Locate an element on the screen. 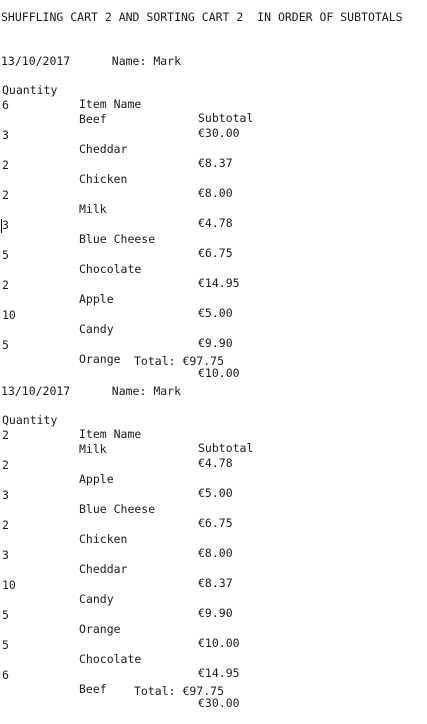  row-item-name: Beef is located at coordinates (93, 689).